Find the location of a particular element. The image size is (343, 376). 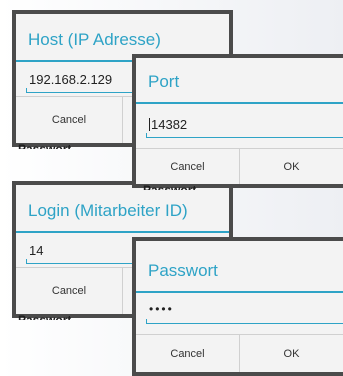

password-dialog-buttons: Cancel OK is located at coordinates (239, 353).